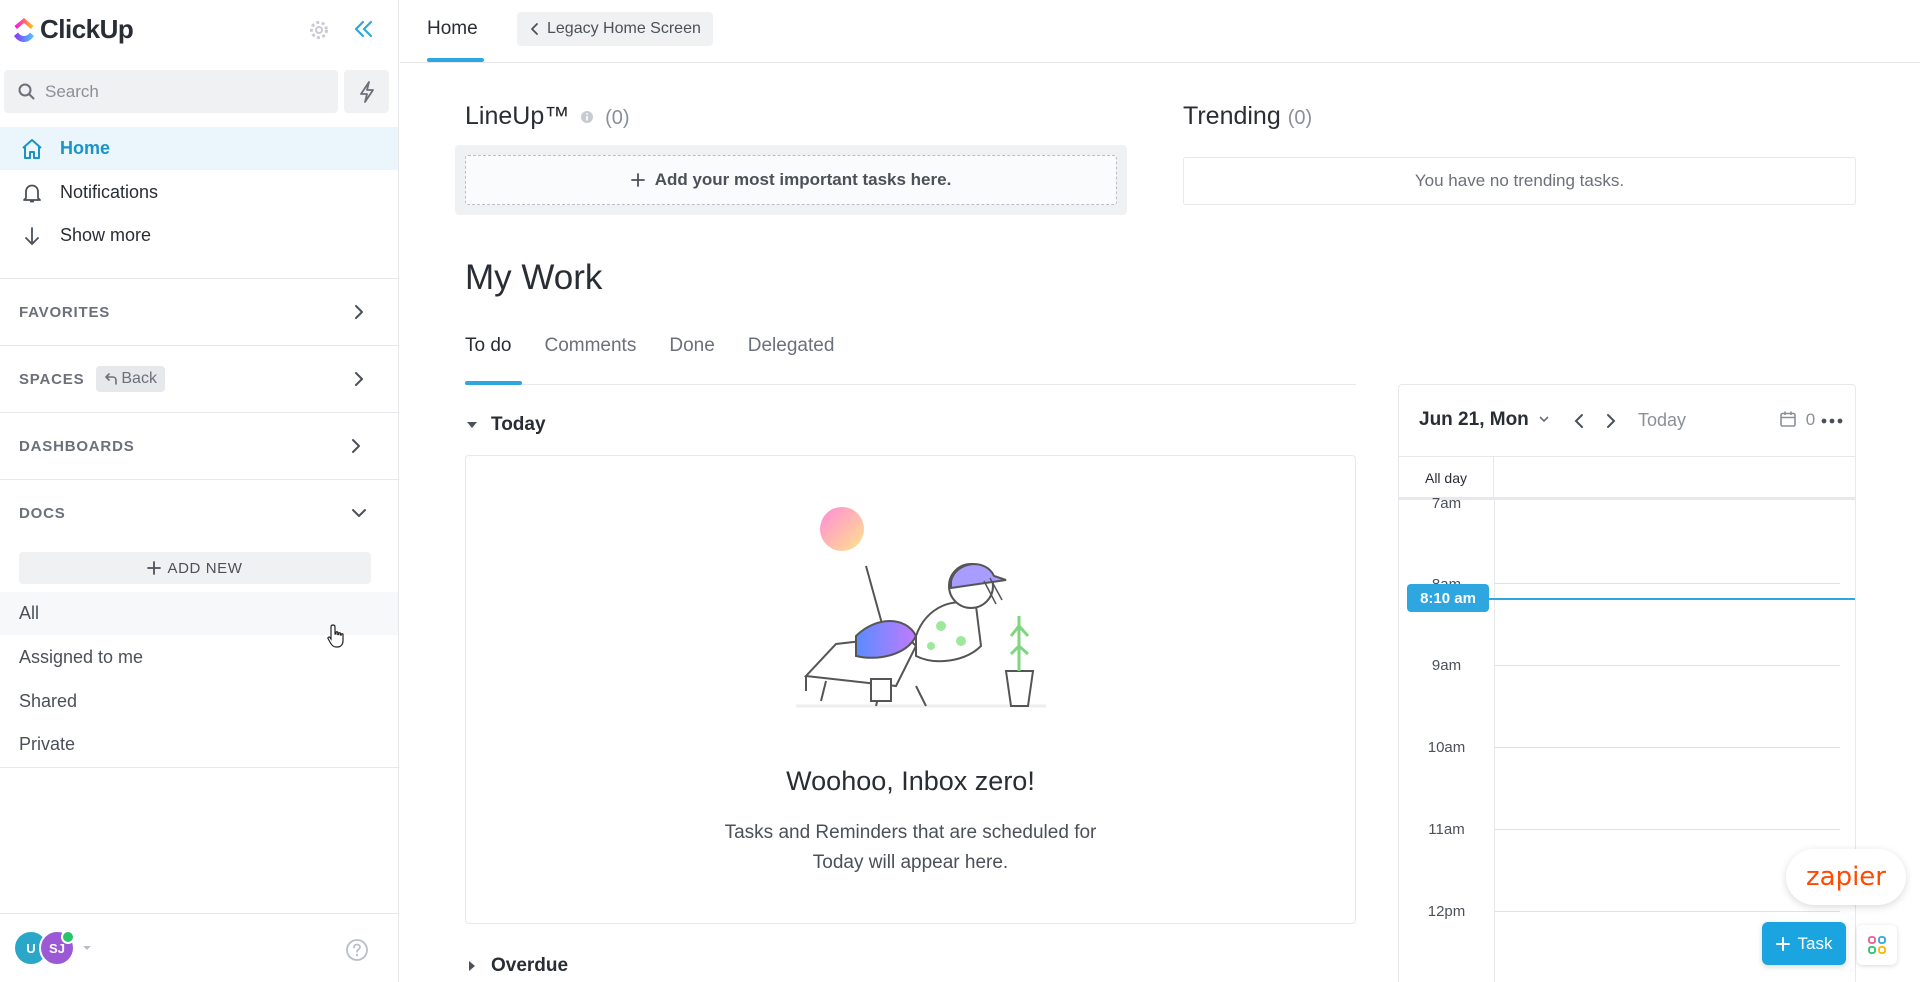 The width and height of the screenshot is (1920, 982). I want to click on lineup-heading: LineUp™ (0), so click(547, 116).